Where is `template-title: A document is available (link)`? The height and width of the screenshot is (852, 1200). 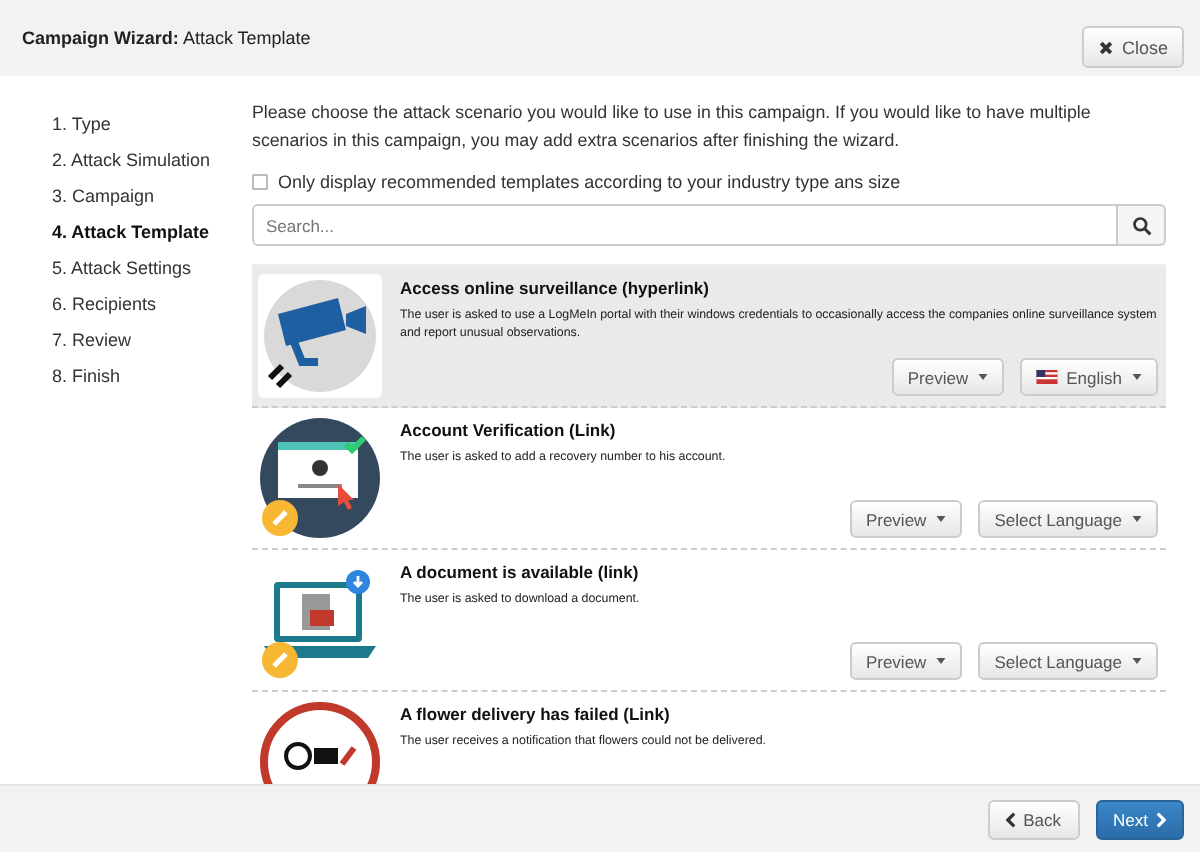 template-title: A document is available (link) is located at coordinates (520, 572).